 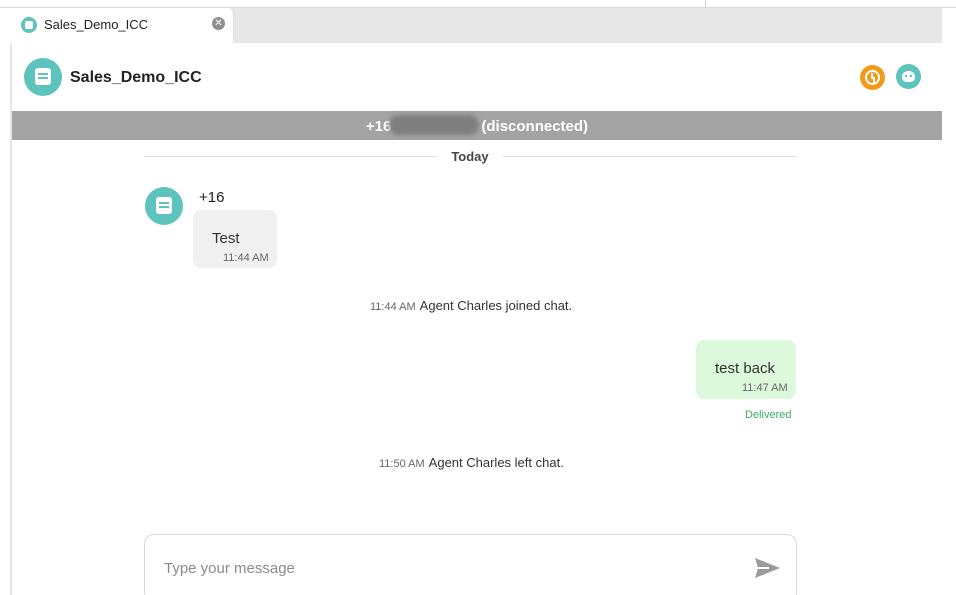 I want to click on bot-icon, so click(x=908, y=76).